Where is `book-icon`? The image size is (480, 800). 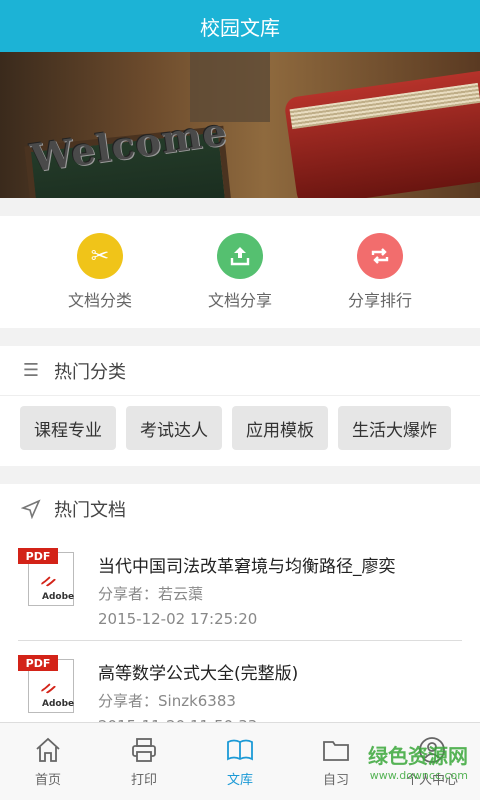
book-icon is located at coordinates (240, 750).